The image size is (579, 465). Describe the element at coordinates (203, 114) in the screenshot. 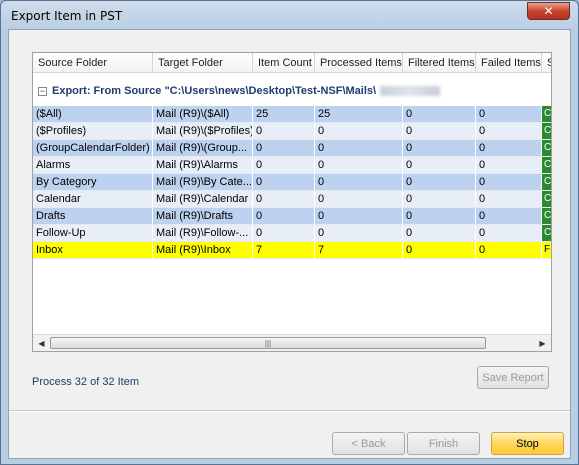

I see `target-folder-cell: Mail (R9)\($All)` at that location.